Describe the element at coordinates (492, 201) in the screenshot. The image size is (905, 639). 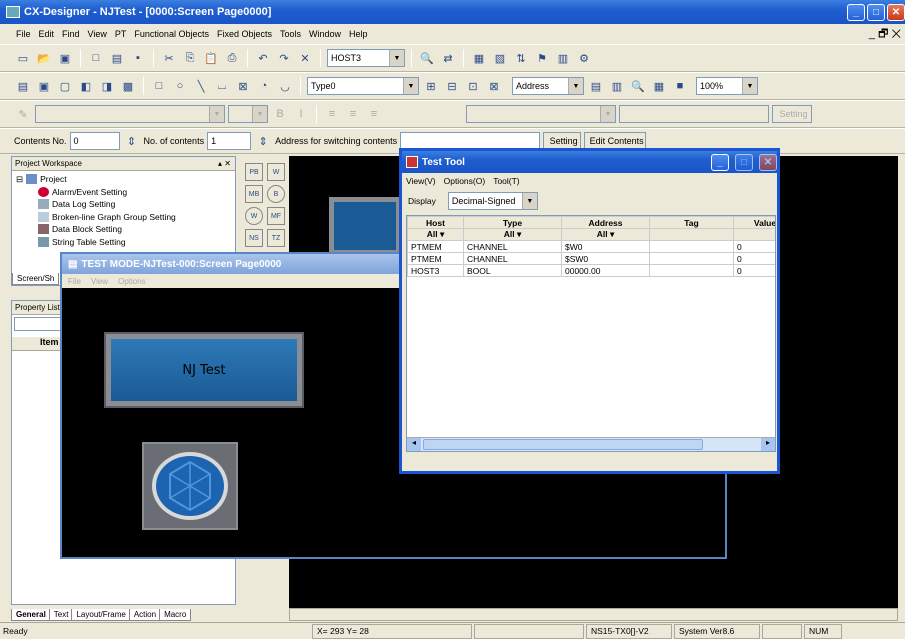
I see `display-select: Decimal-Signed ▼` at that location.